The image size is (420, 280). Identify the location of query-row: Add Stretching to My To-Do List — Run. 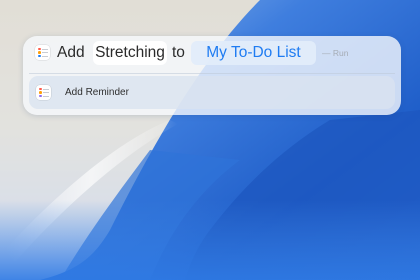
(212, 53).